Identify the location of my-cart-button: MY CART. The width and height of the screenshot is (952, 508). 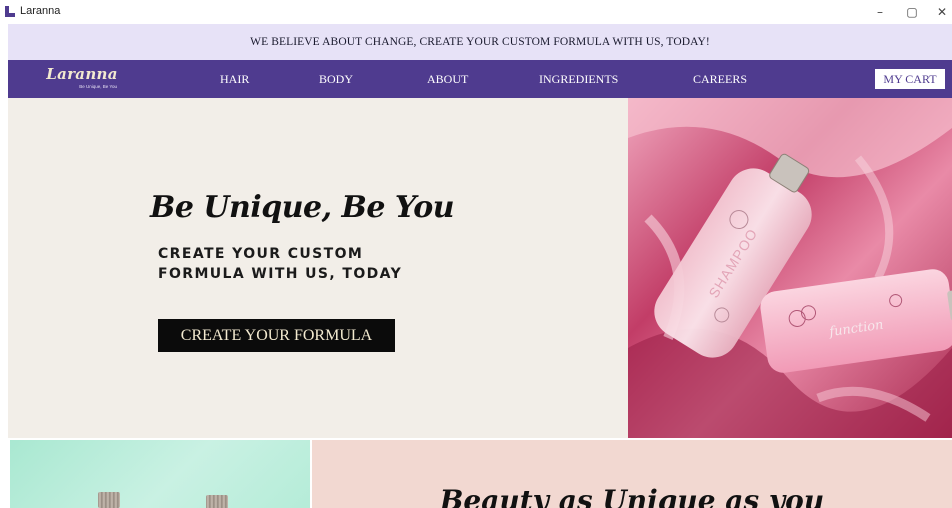
(910, 79).